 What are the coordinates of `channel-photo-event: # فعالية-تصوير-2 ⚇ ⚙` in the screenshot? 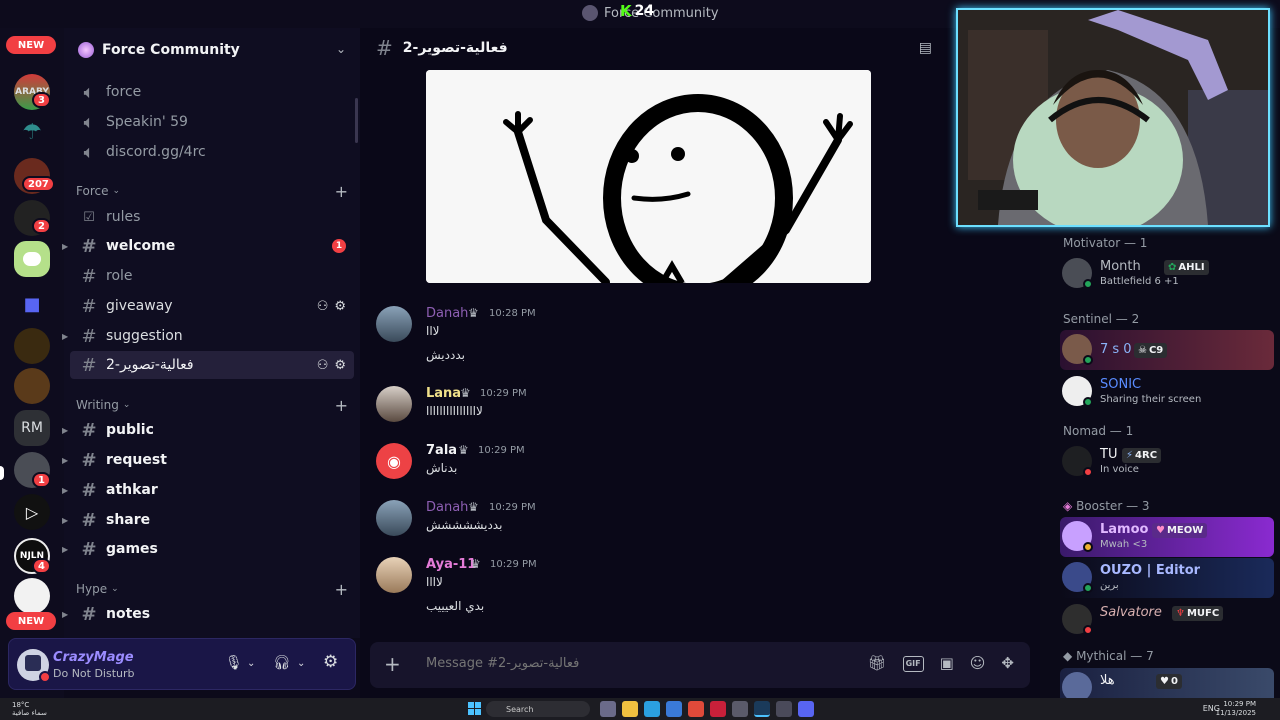 It's located at (212, 365).